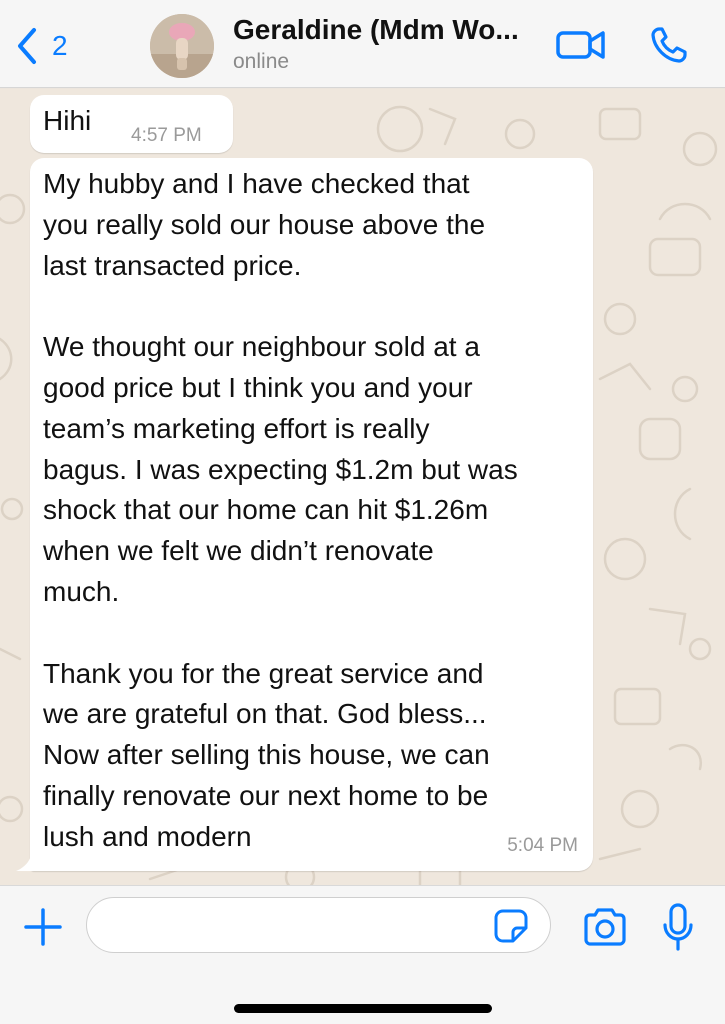  What do you see at coordinates (166, 135) in the screenshot?
I see `message-time: 4:57 PM` at bounding box center [166, 135].